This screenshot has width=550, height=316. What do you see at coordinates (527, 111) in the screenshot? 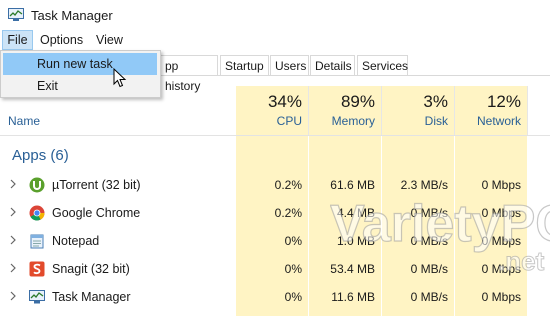
I see `column-separator` at bounding box center [527, 111].